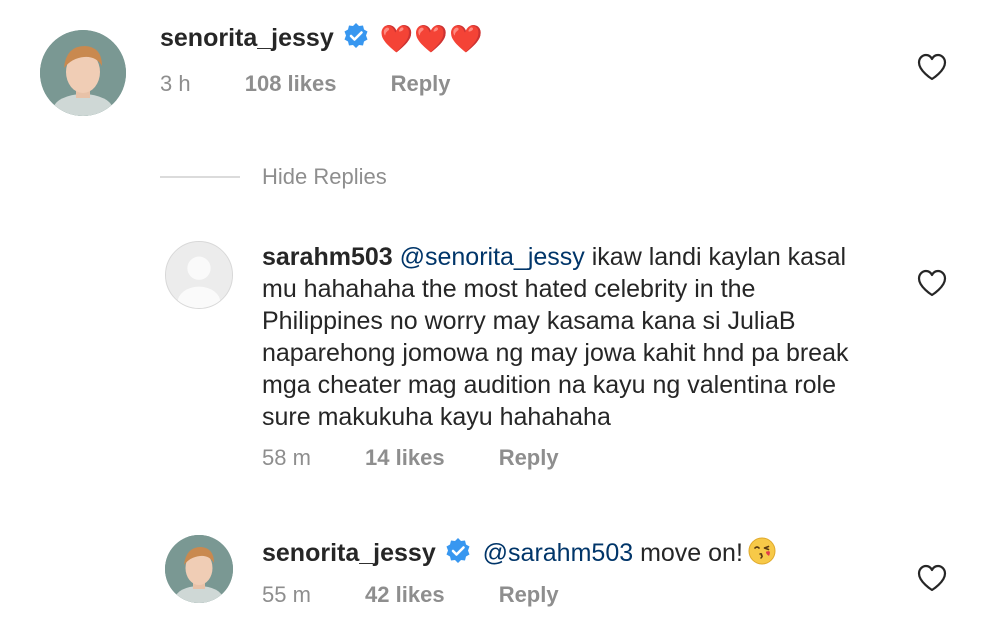 Image resolution: width=1000 pixels, height=632 pixels. Describe the element at coordinates (291, 84) in the screenshot. I see `comment-likes: 108 likes` at that location.